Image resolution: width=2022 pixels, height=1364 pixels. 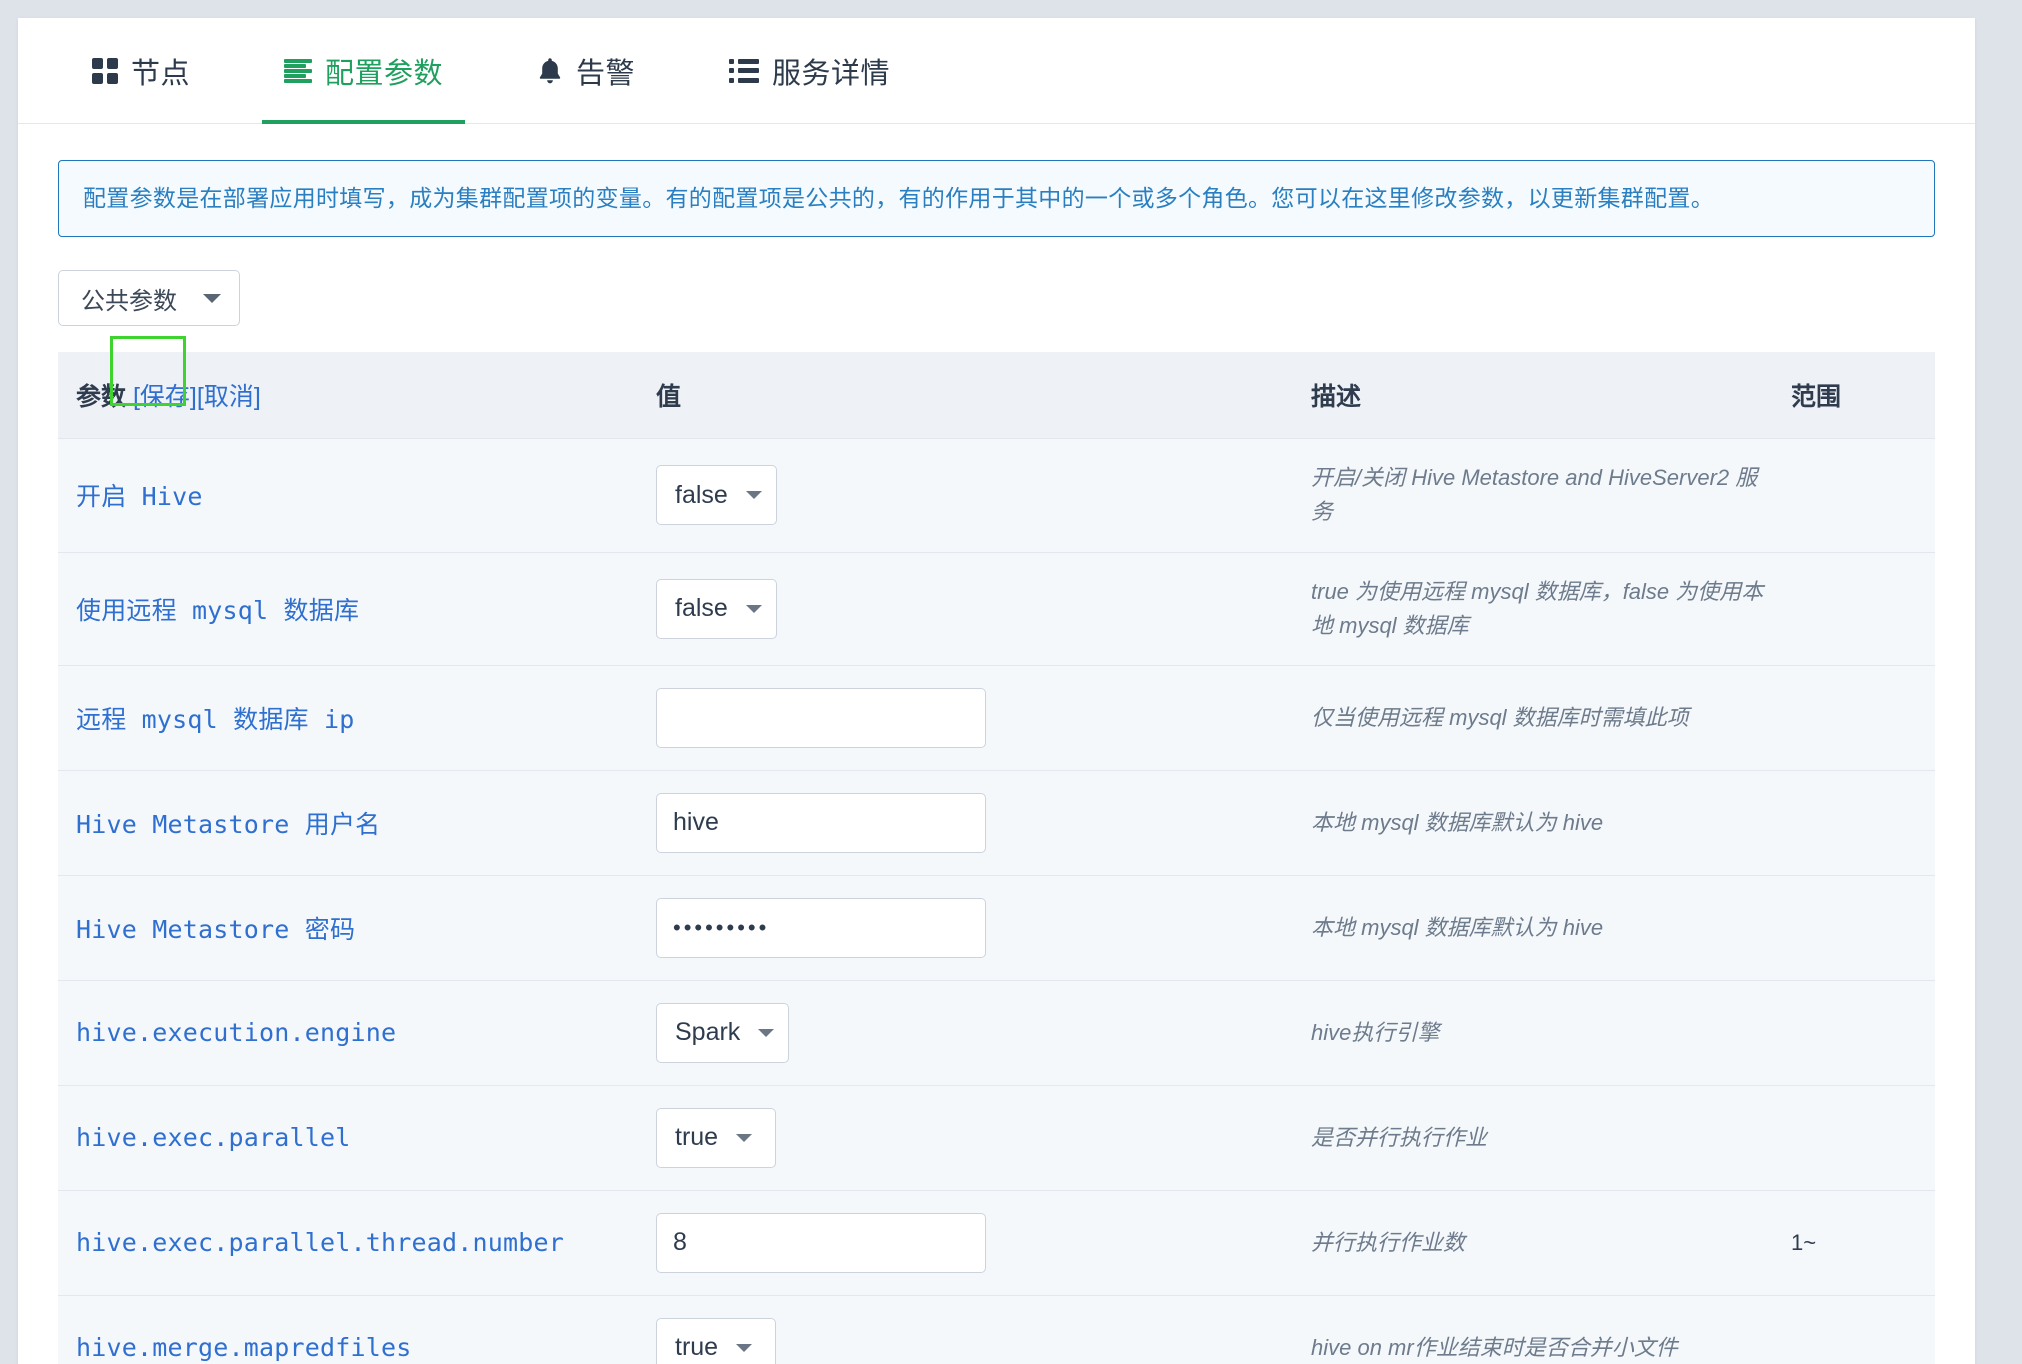 What do you see at coordinates (996, 71) in the screenshot?
I see `tab-bar: 节点 配置参数 告警 服务详情` at bounding box center [996, 71].